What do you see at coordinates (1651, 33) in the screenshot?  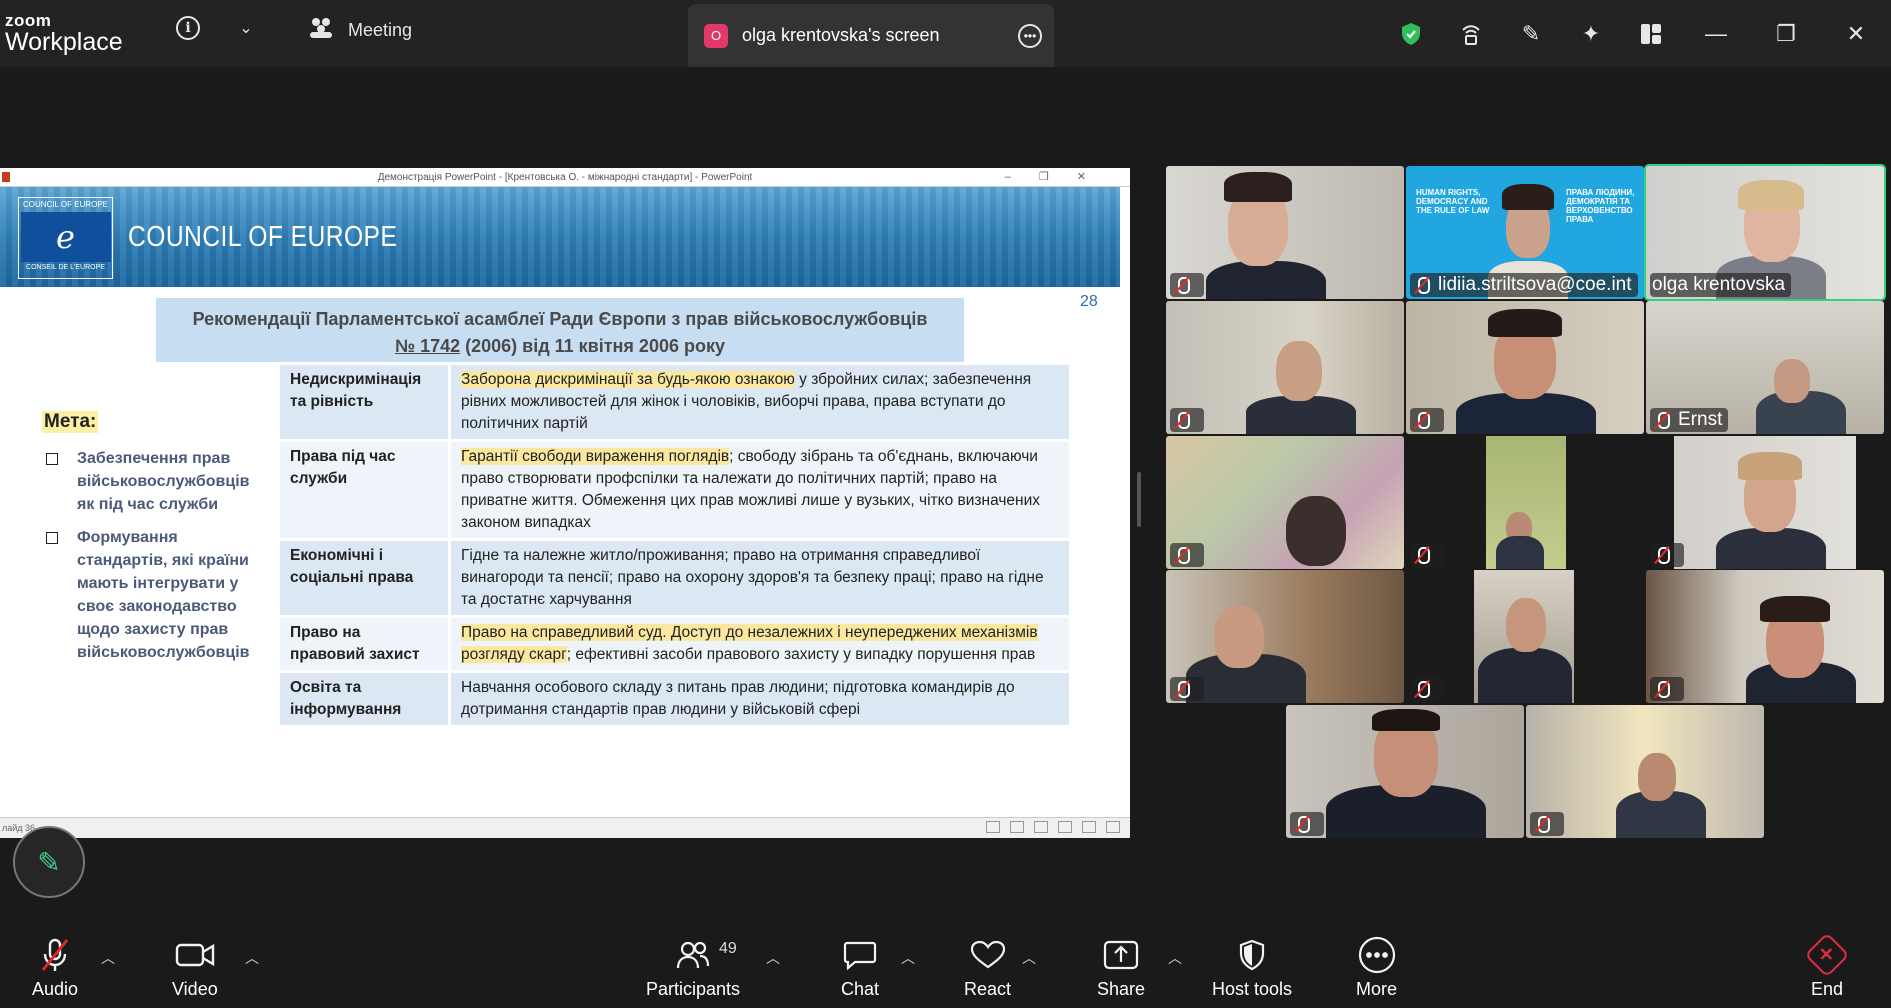 I see `layout-icon` at bounding box center [1651, 33].